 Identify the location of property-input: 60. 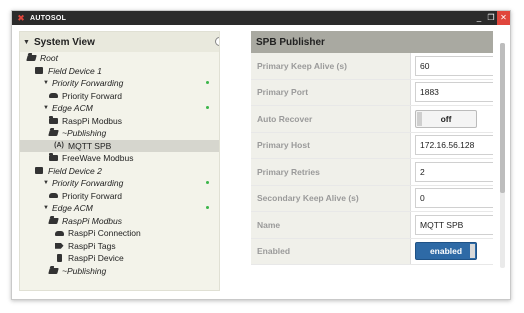
(454, 65).